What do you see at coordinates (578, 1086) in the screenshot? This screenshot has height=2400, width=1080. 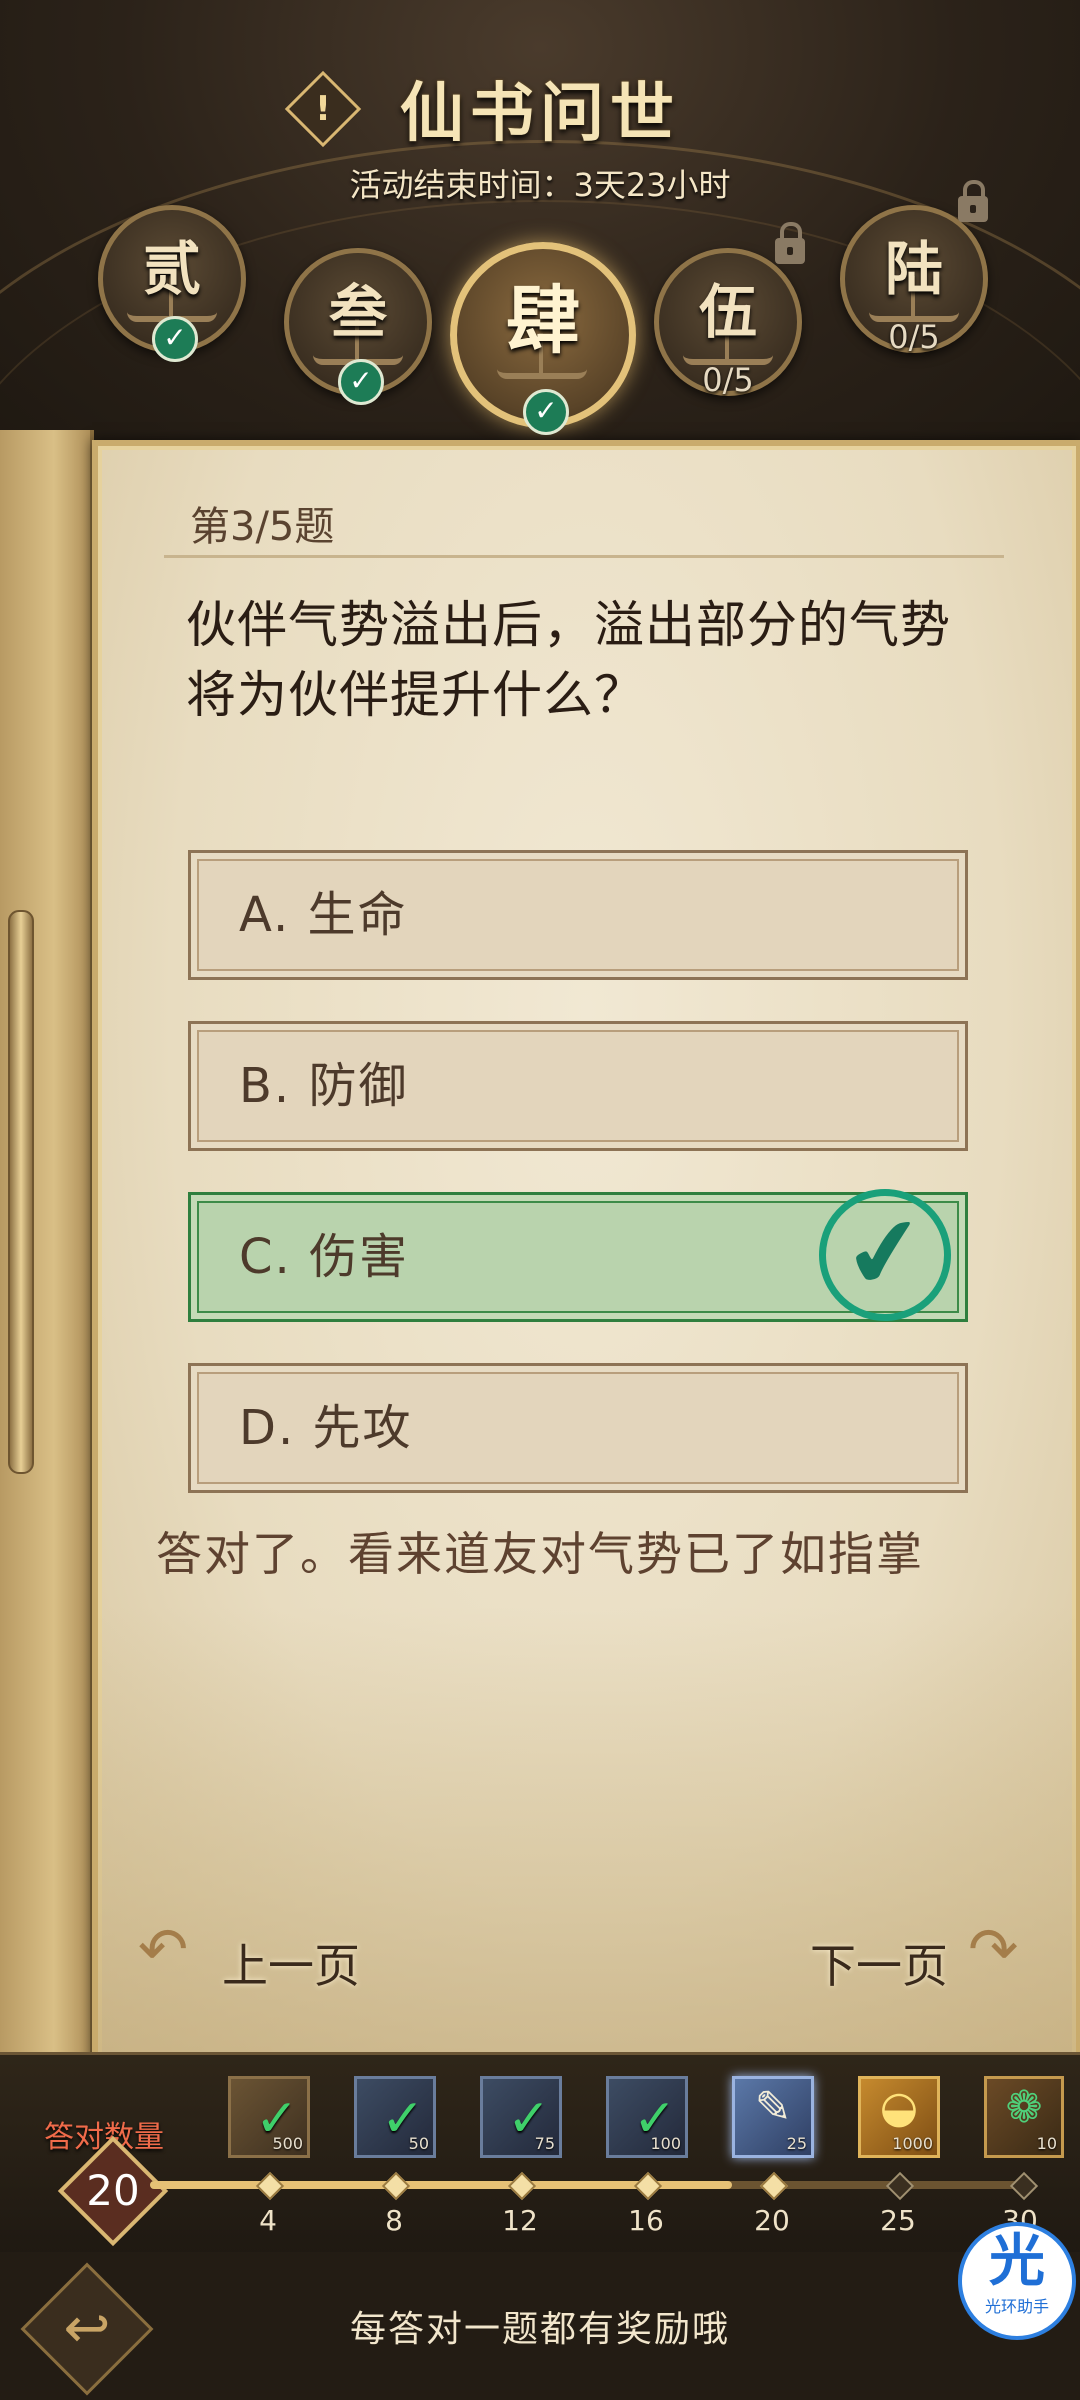 I see `option-b: B. 防御` at bounding box center [578, 1086].